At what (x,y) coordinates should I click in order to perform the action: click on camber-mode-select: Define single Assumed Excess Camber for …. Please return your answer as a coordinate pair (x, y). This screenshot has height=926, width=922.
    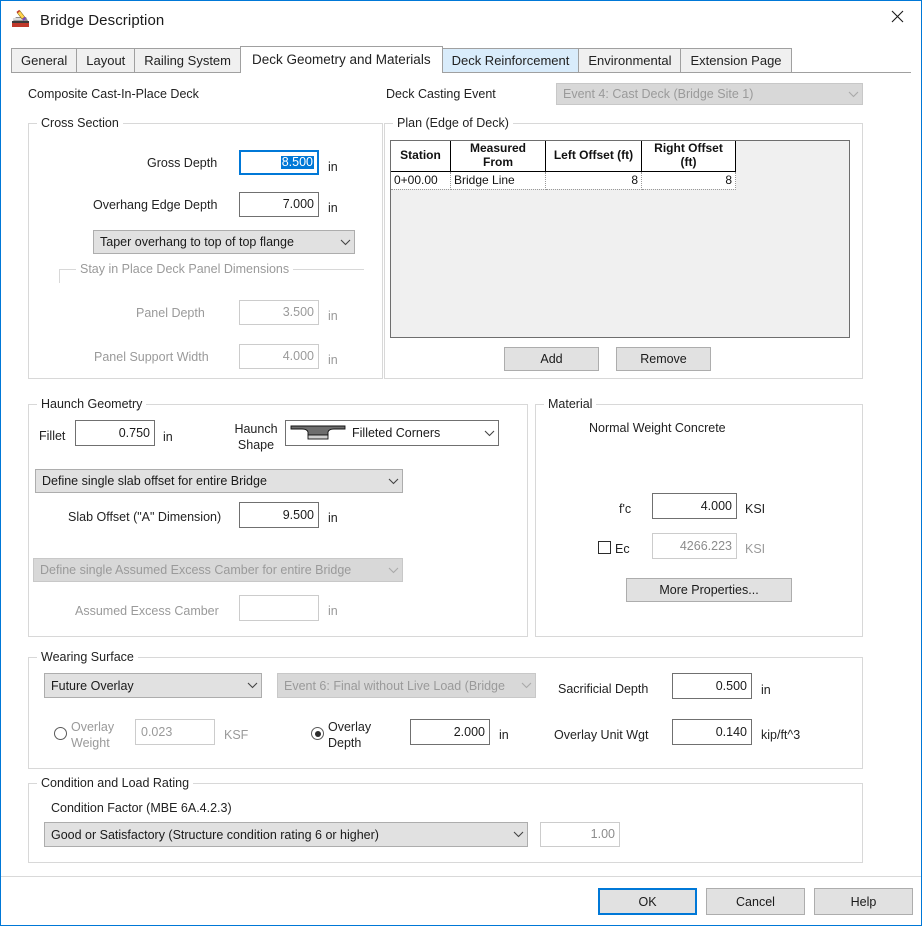
    Looking at the image, I should click on (218, 570).